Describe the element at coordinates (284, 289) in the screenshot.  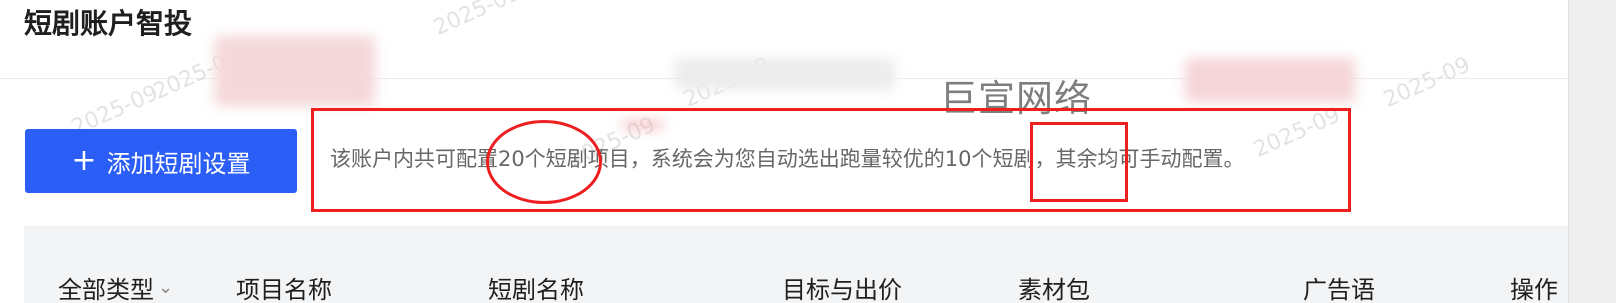
I see `column-header-project-name: 项目名称` at that location.